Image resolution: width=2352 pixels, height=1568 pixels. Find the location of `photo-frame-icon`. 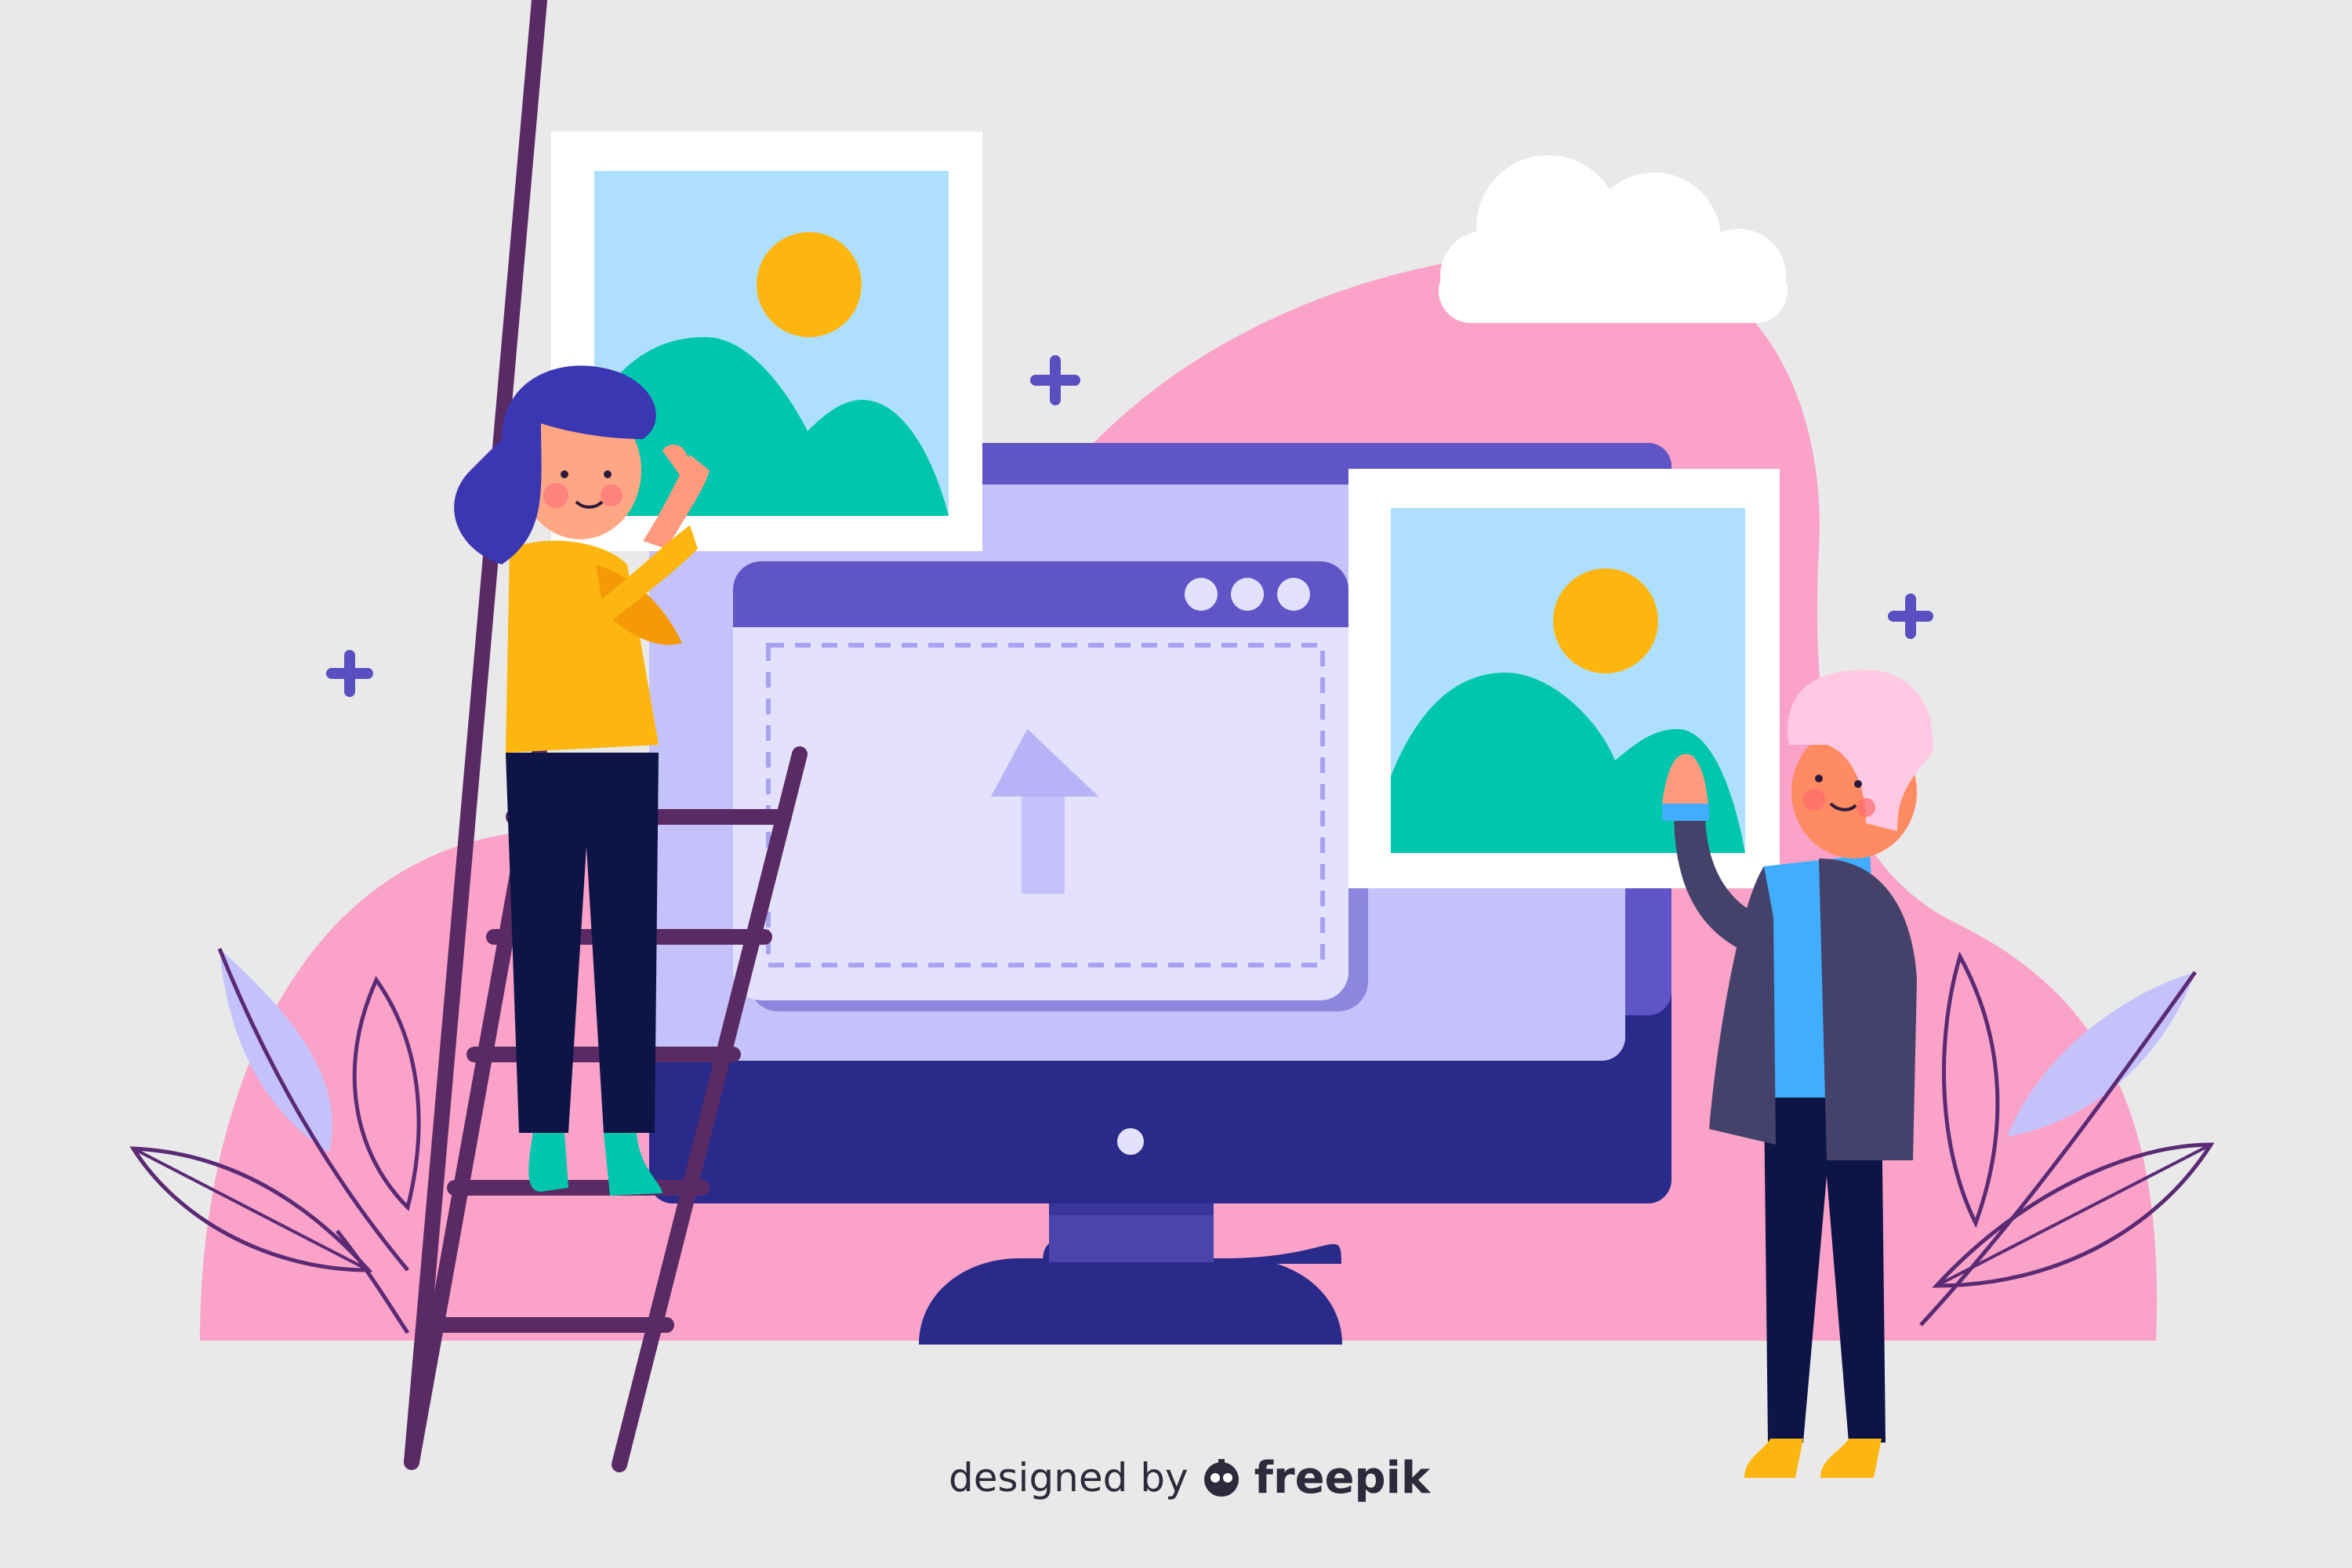

photo-frame-icon is located at coordinates (1564, 678).